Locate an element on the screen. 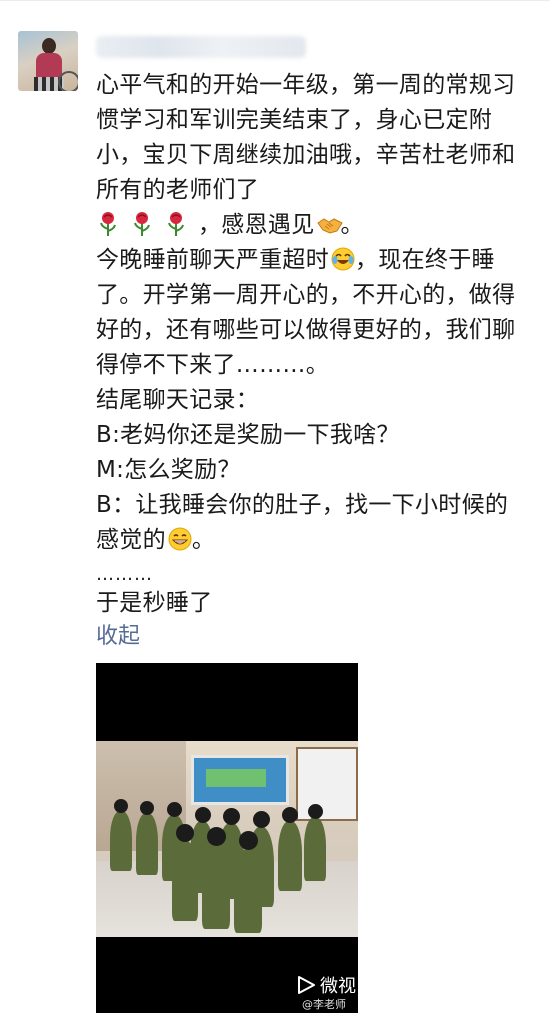  scene-board-strip is located at coordinates (236, 778).